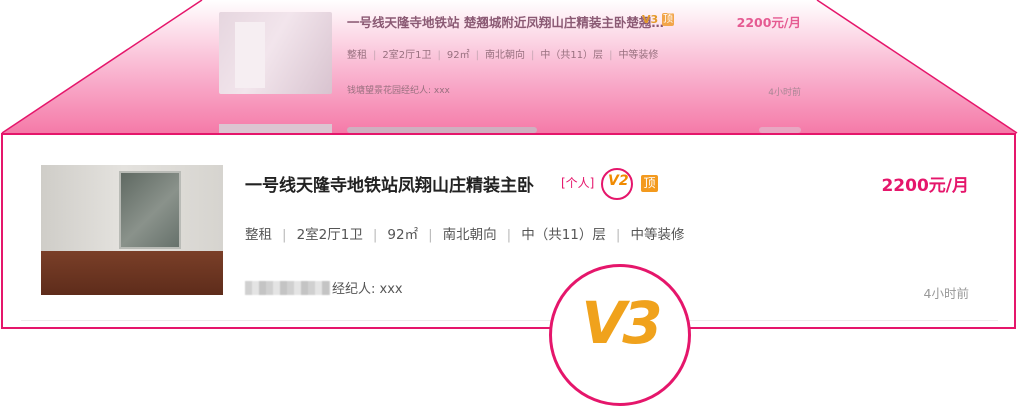 This screenshot has width=1019, height=406. I want to click on preview-meta: 整租 | 2室2厅1卫 | 92㎡ | 南北朝向 | 中（共11）层 | 中等装修, so click(502, 53).